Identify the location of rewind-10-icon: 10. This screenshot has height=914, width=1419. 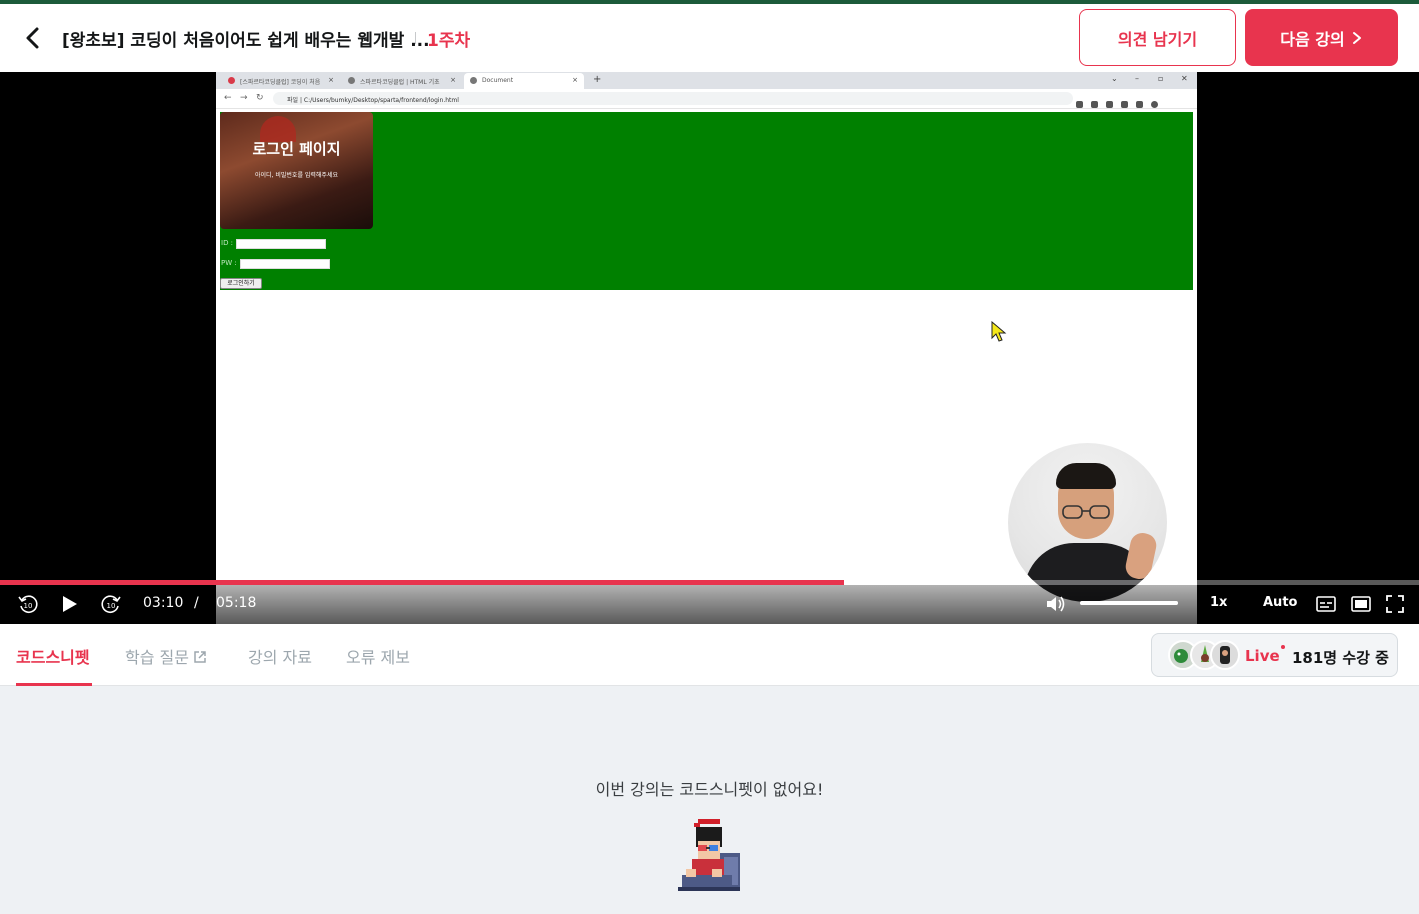
(28, 604).